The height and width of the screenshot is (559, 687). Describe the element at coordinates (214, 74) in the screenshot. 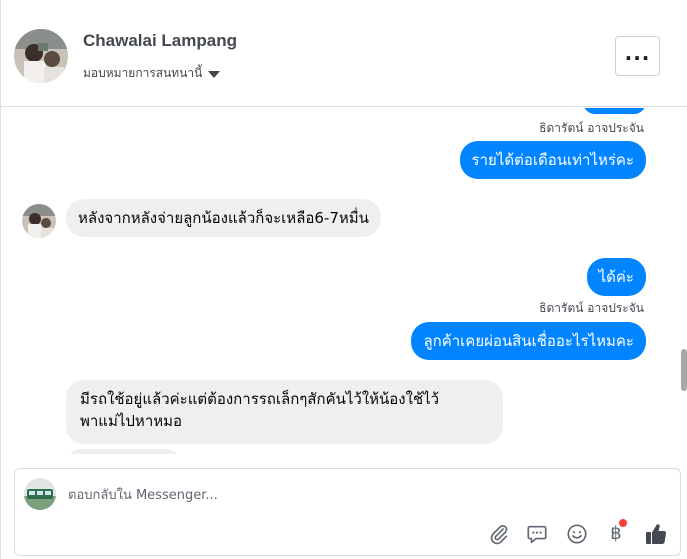

I see `caret-down-icon` at that location.